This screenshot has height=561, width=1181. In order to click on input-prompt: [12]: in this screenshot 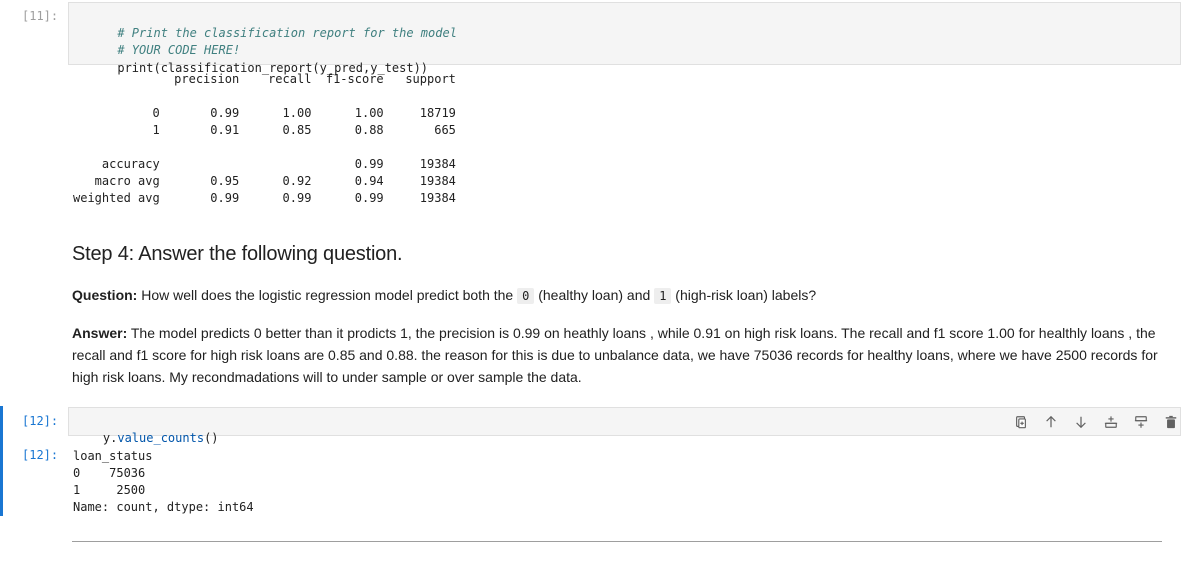, I will do `click(40, 421)`.